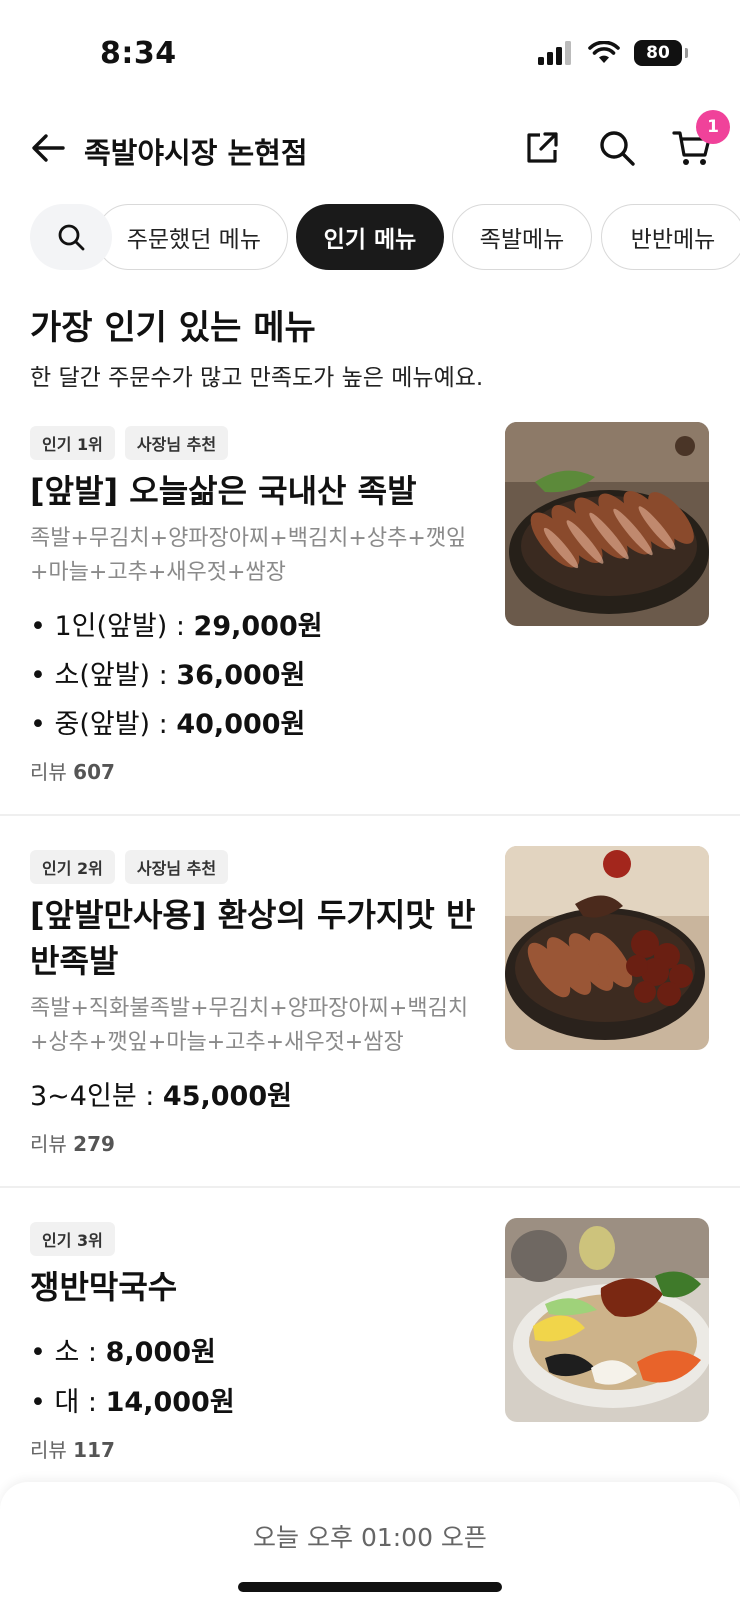 This screenshot has height=1604, width=740. Describe the element at coordinates (72, 770) in the screenshot. I see `review-count: 리뷰 607` at that location.